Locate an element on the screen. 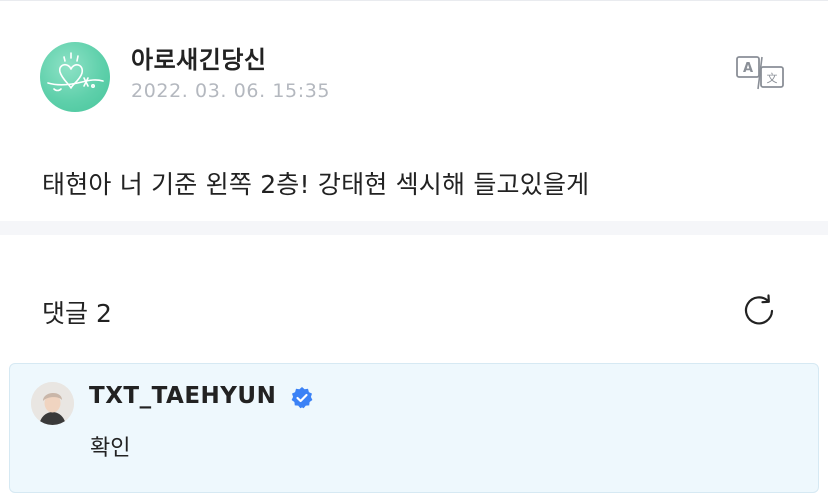 The height and width of the screenshot is (493, 828). refresh-button is located at coordinates (760, 311).